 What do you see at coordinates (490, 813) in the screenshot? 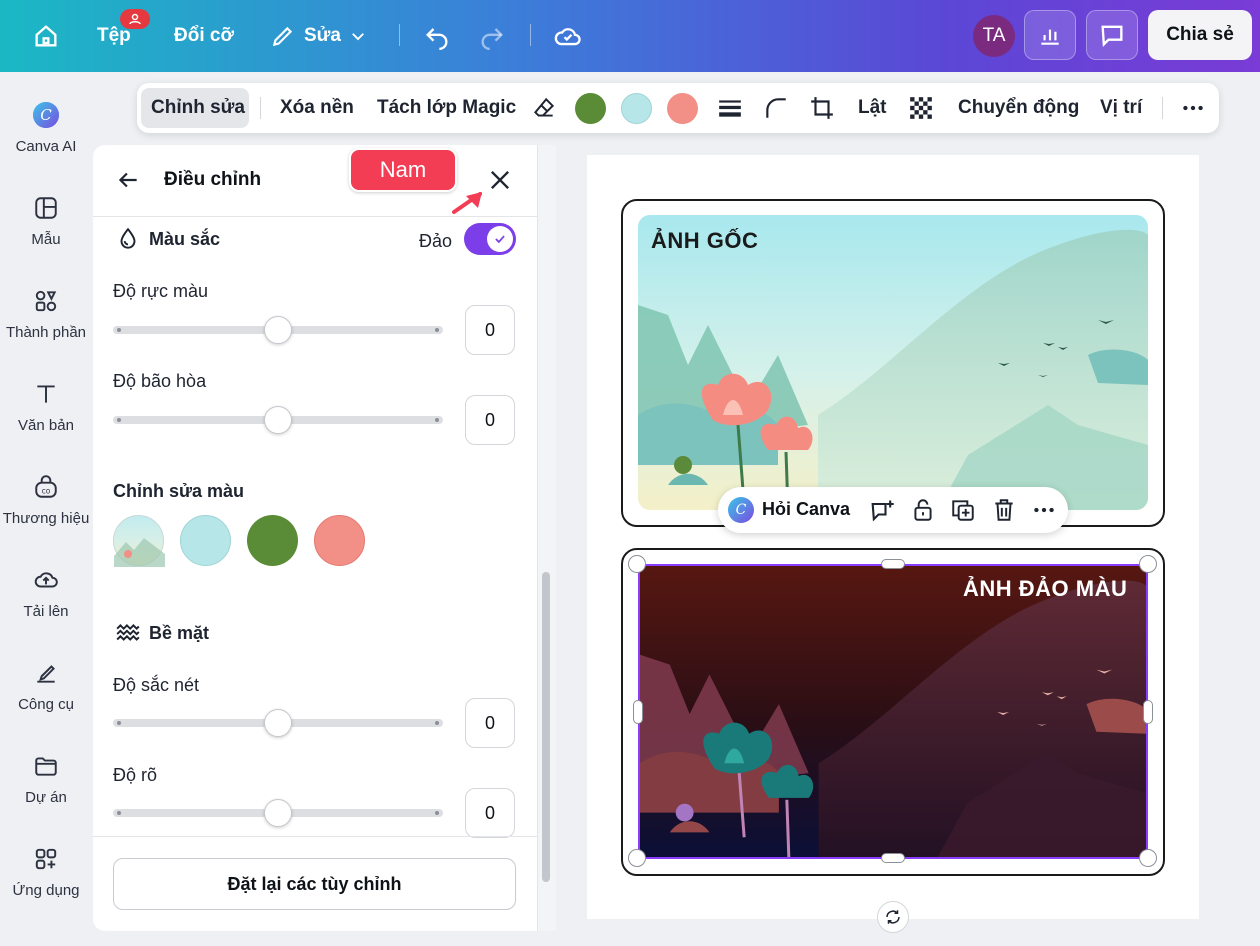
I see `clarity-value-input: 0` at bounding box center [490, 813].